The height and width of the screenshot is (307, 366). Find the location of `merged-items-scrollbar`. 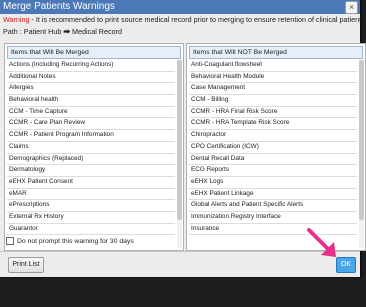

merged-items-scrollbar is located at coordinates (179, 154).